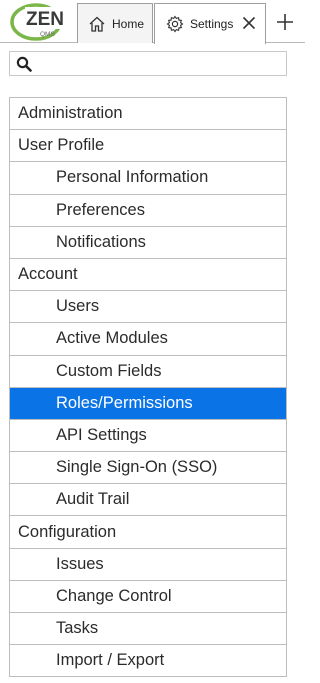  I want to click on search-icon, so click(24, 64).